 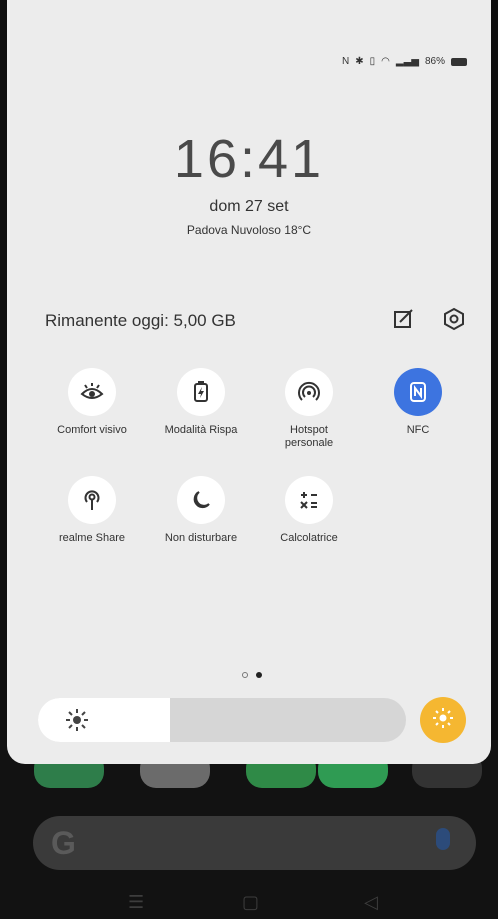 What do you see at coordinates (434, 61) in the screenshot?
I see `battery-percent: 86%` at bounding box center [434, 61].